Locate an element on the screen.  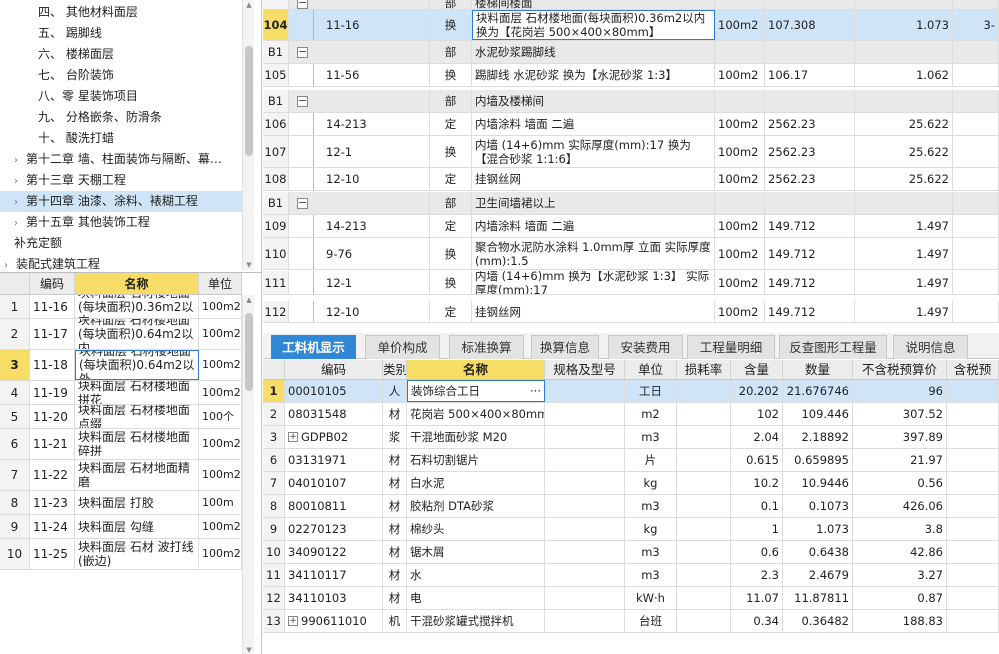
quota-row-index: 7 is located at coordinates (15, 475).